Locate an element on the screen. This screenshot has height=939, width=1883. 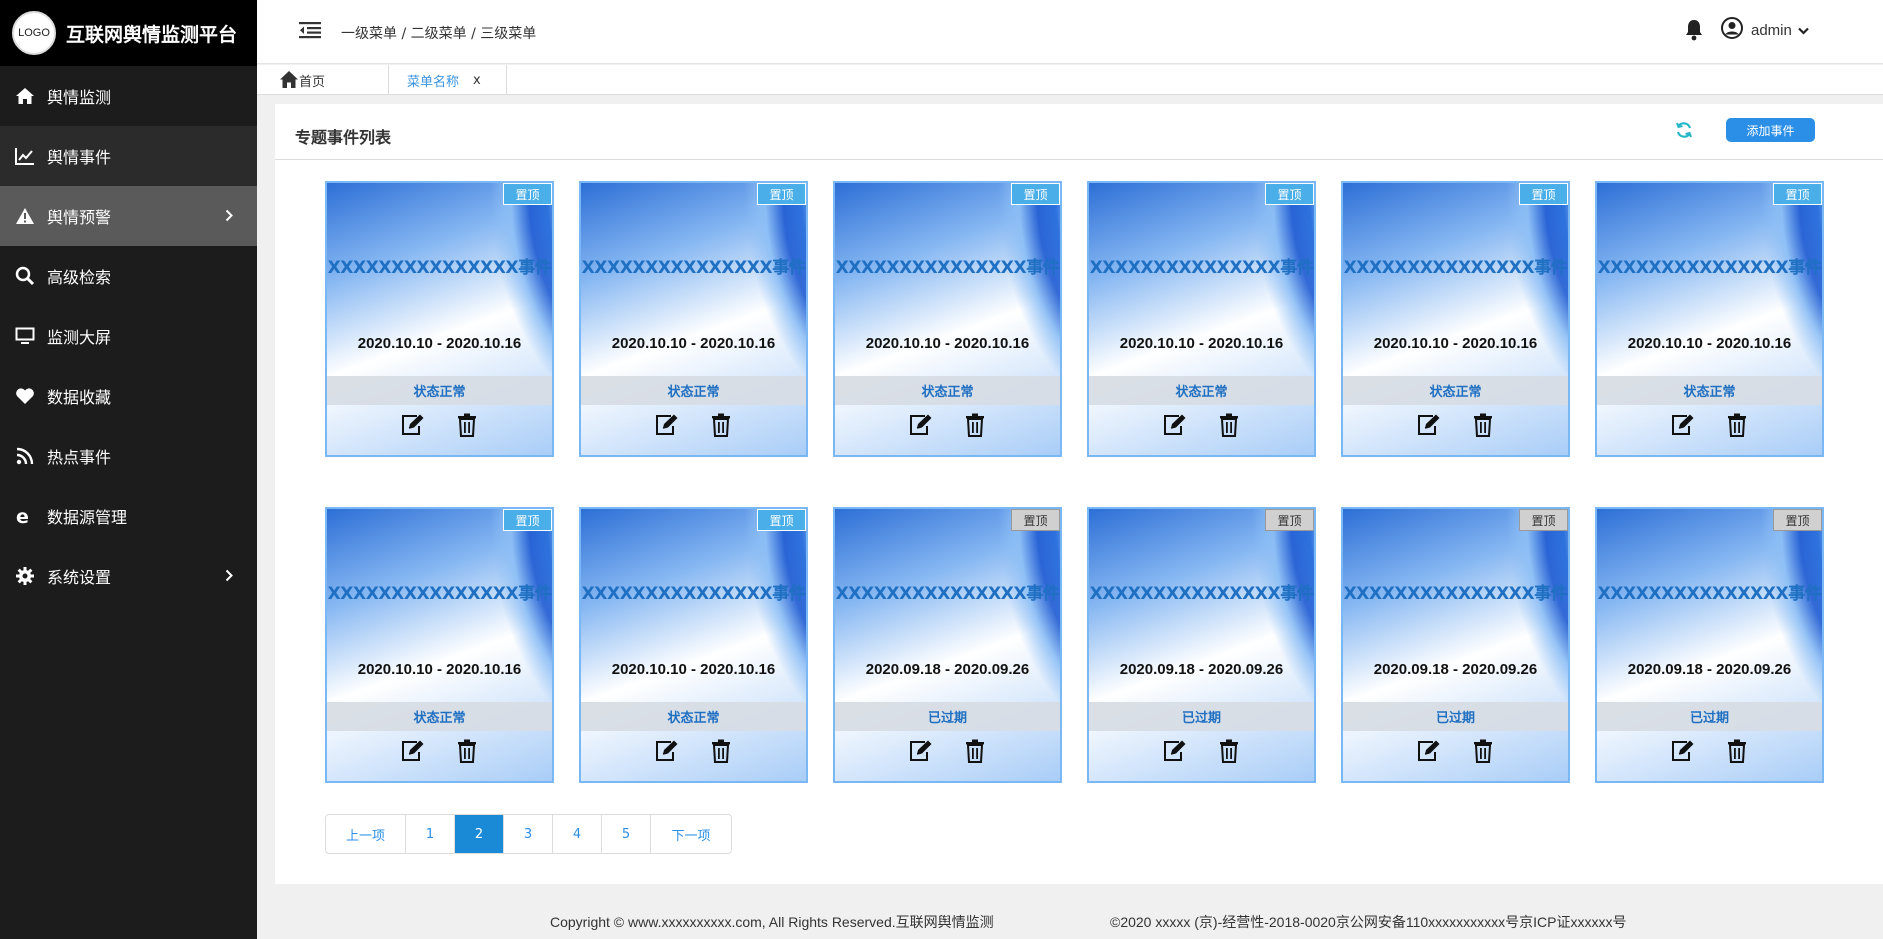
next-page-button: 下一项 is located at coordinates (691, 834).